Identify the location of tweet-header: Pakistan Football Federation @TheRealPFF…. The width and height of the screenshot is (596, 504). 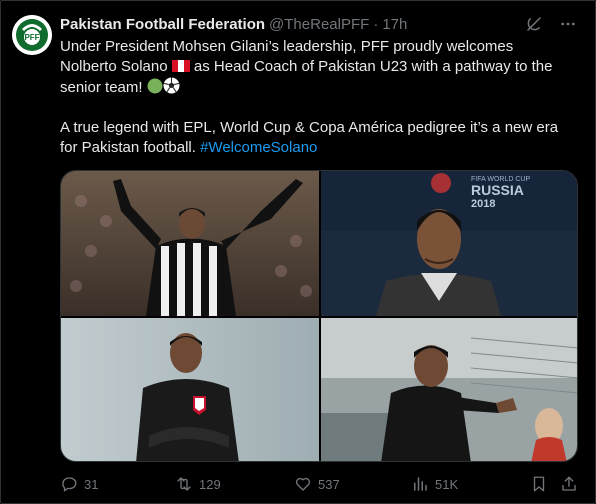
(316, 24).